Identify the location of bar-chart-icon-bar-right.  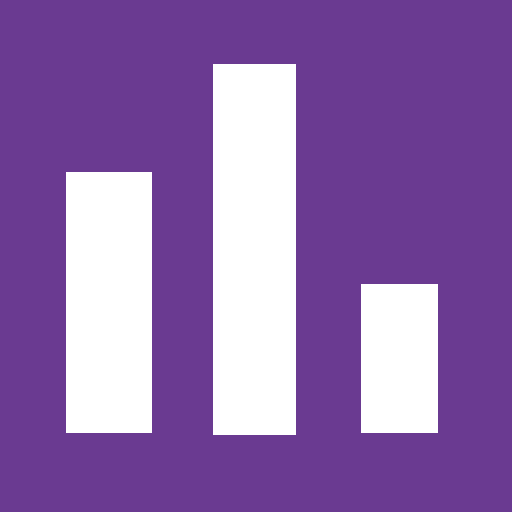
(399, 358).